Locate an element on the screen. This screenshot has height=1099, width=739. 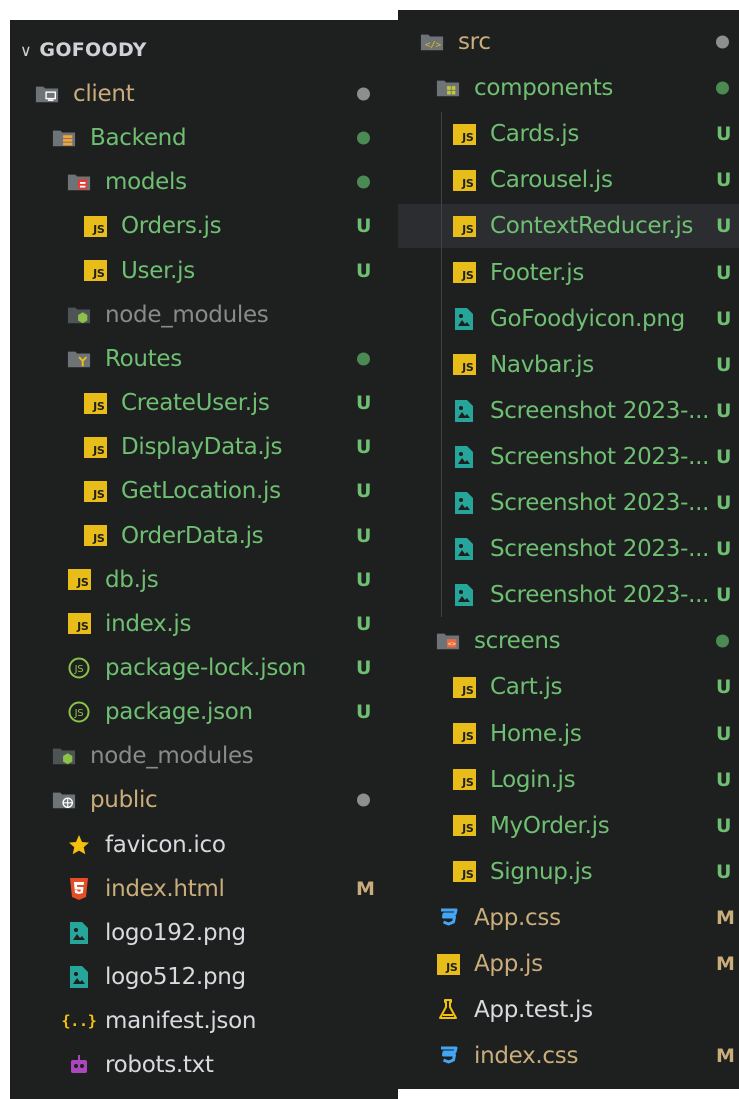
tree-file-row: JS package-lock.json U is located at coordinates (204, 668).